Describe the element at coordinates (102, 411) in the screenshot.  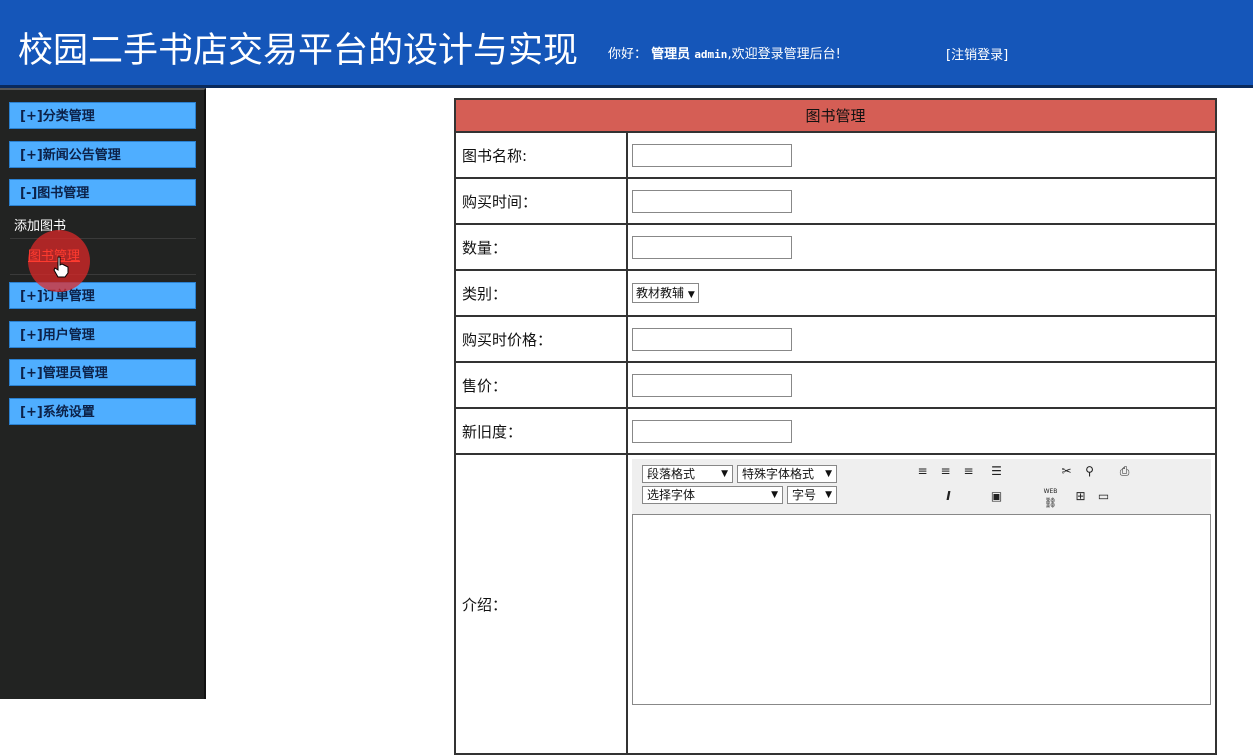
I see `menu-system-settings: [+]系统设置` at that location.